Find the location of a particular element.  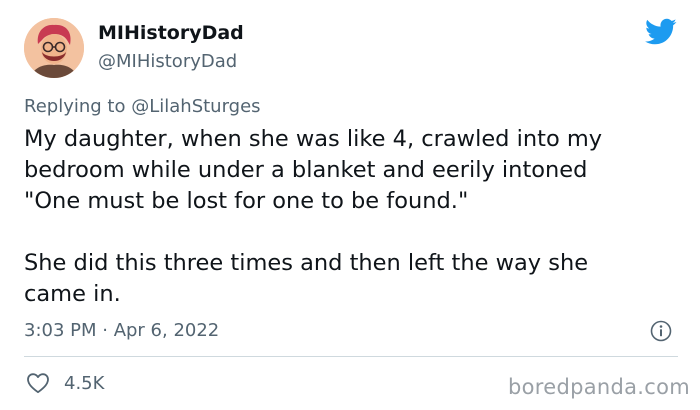

reply-prefix: Replying to is located at coordinates (75, 106).